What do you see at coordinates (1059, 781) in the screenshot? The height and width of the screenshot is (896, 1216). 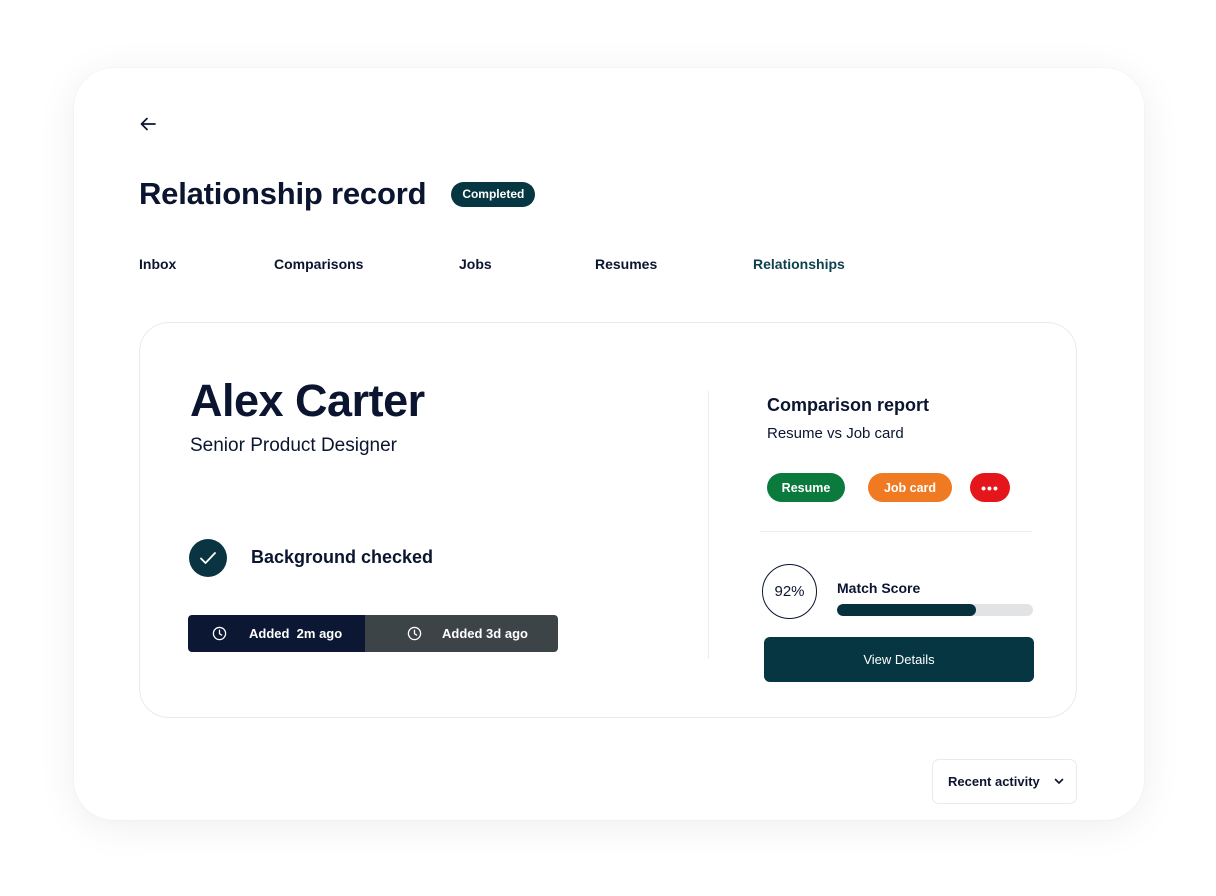 I see `chevron-down-icon` at bounding box center [1059, 781].